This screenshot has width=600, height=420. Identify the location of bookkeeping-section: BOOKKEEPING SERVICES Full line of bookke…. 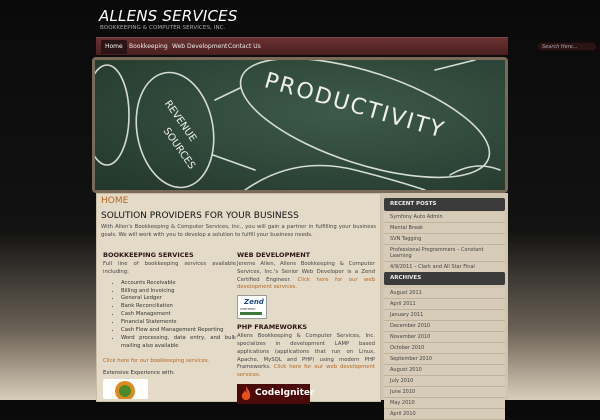
(169, 326).